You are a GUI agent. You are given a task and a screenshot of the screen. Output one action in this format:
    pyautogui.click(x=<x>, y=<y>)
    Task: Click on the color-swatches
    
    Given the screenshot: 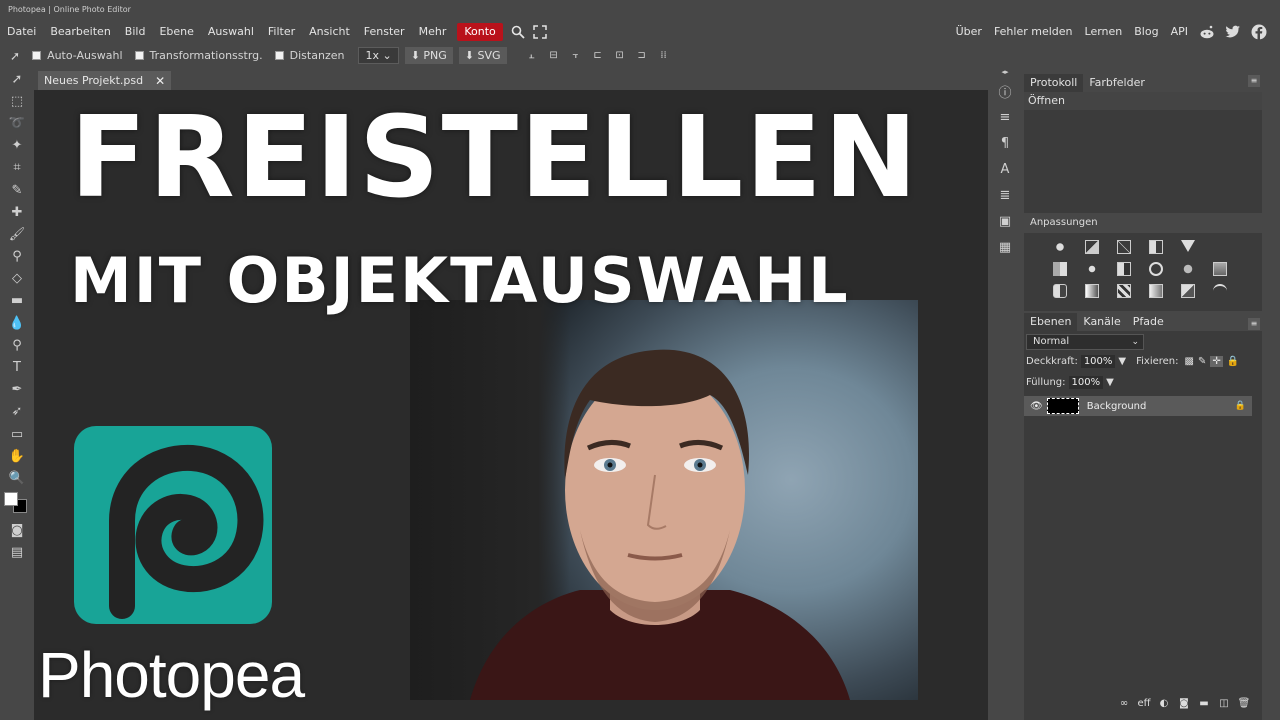 What is the action you would take?
    pyautogui.click(x=17, y=505)
    